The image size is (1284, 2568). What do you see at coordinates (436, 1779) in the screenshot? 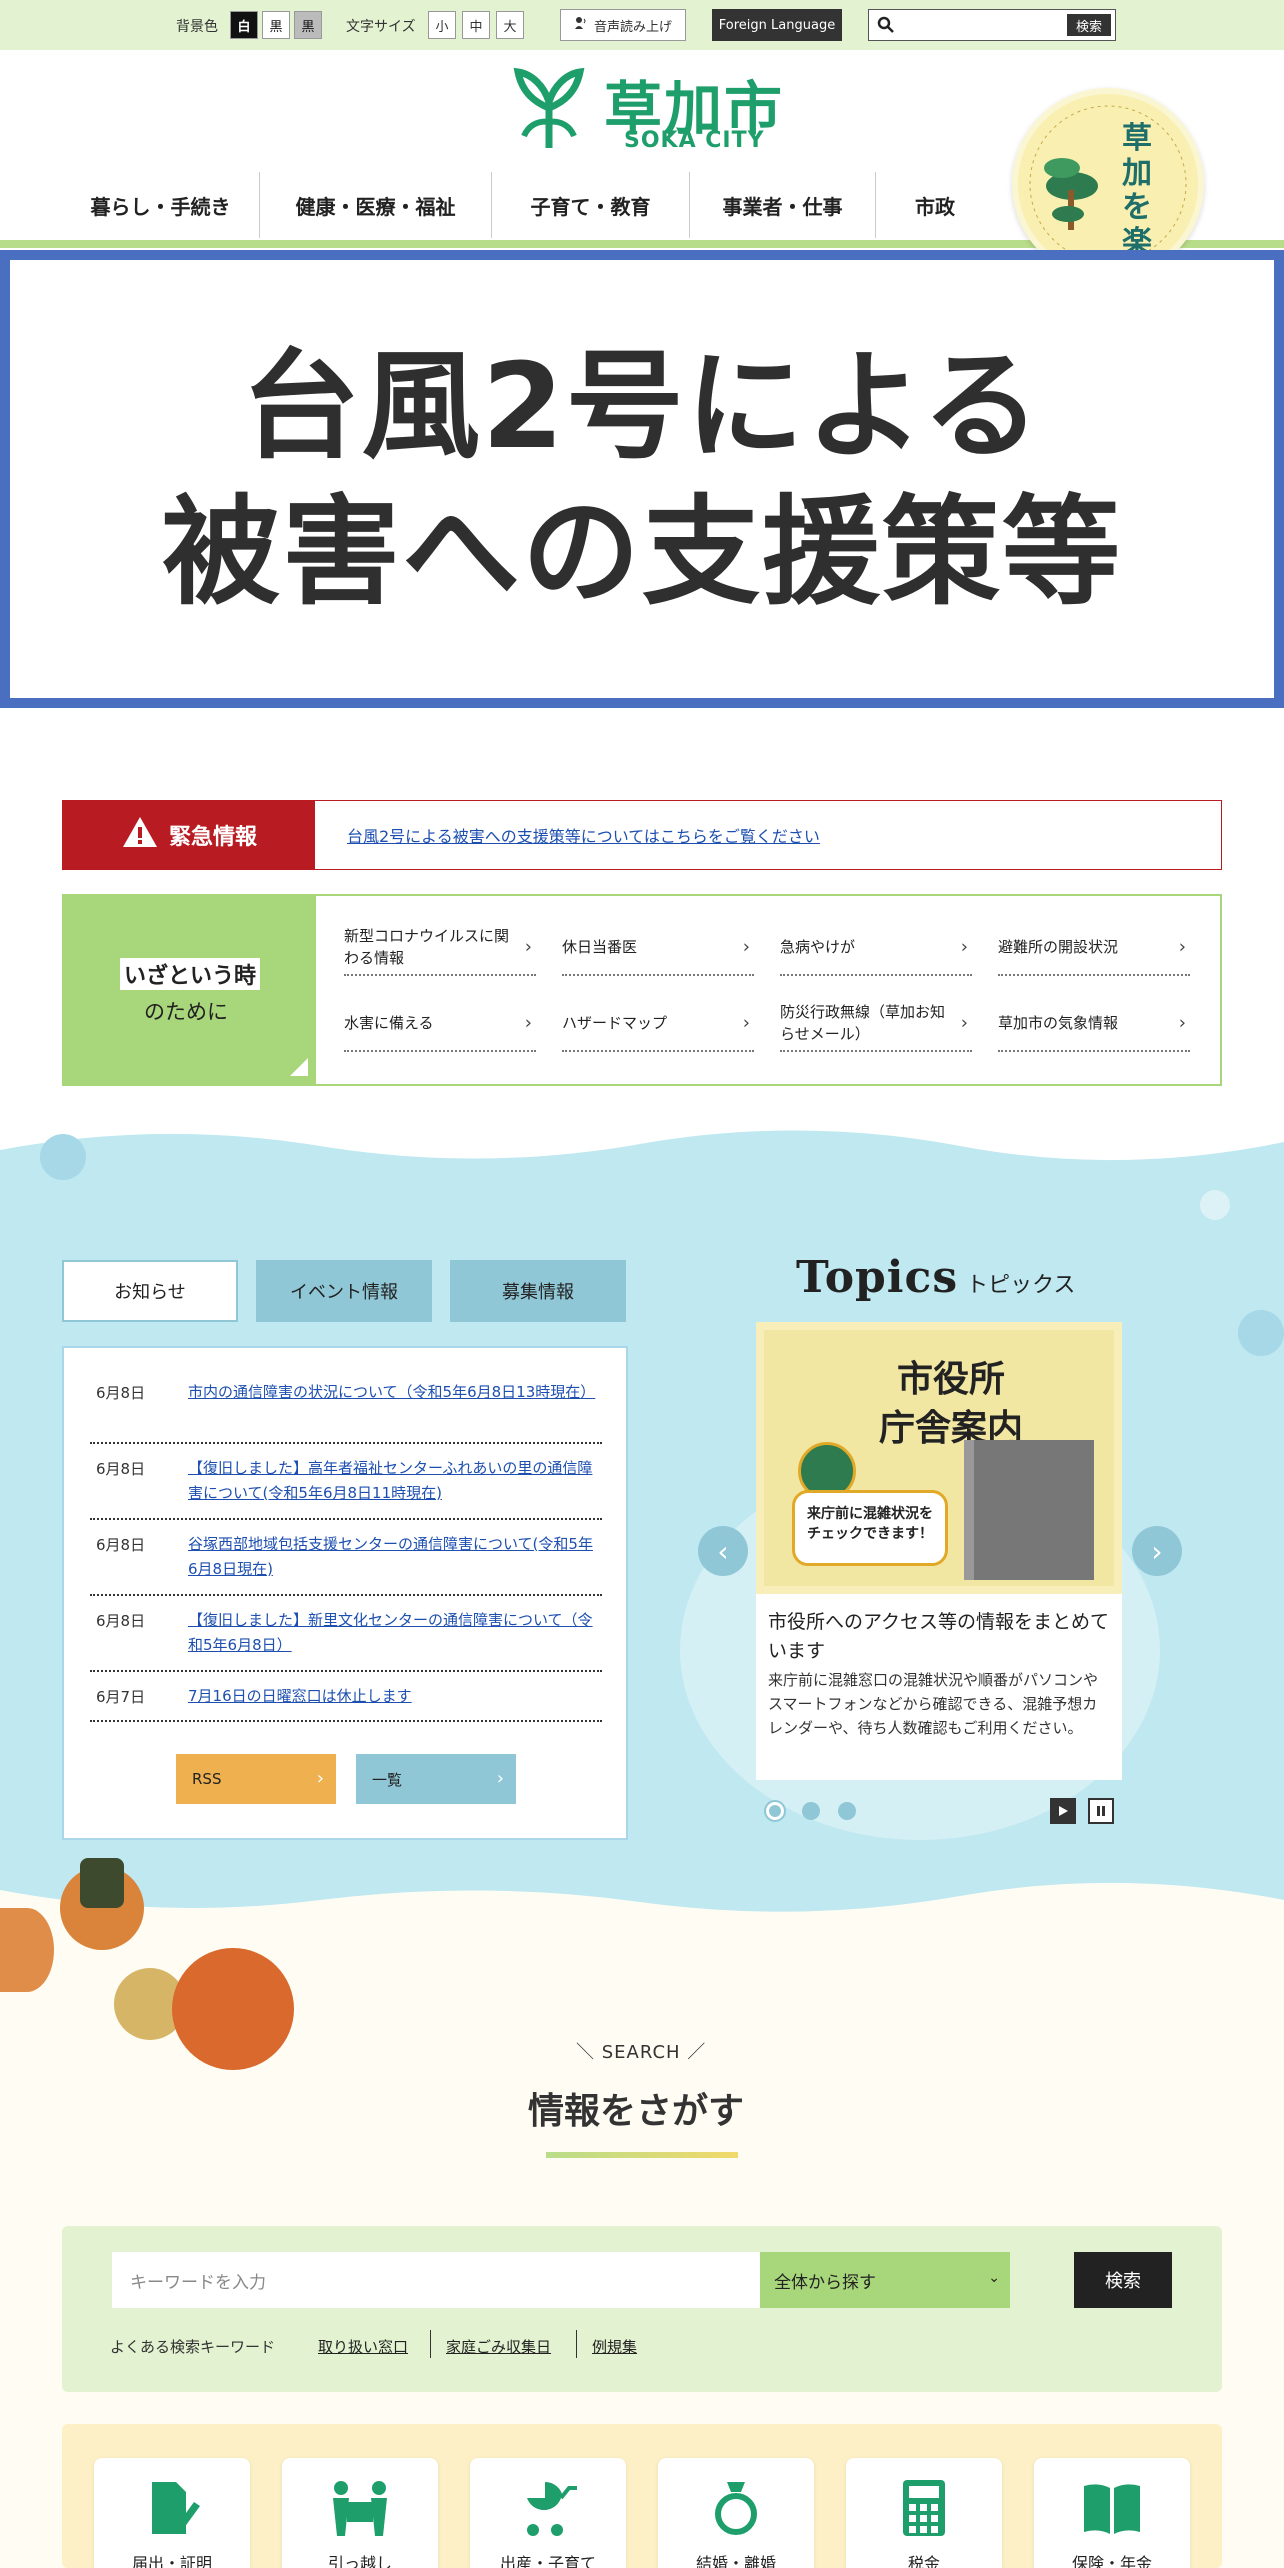
I see `list-button: 一覧 ›` at bounding box center [436, 1779].